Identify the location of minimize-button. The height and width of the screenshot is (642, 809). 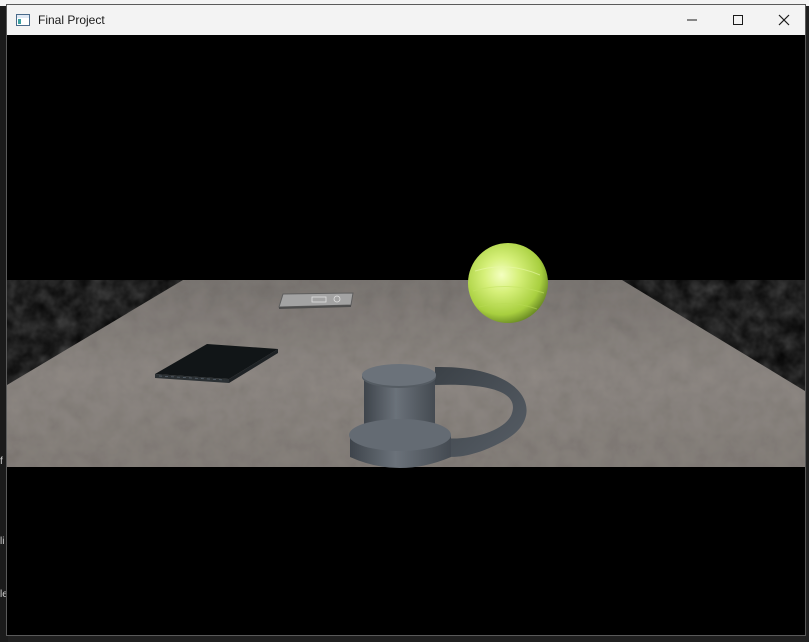
(692, 20).